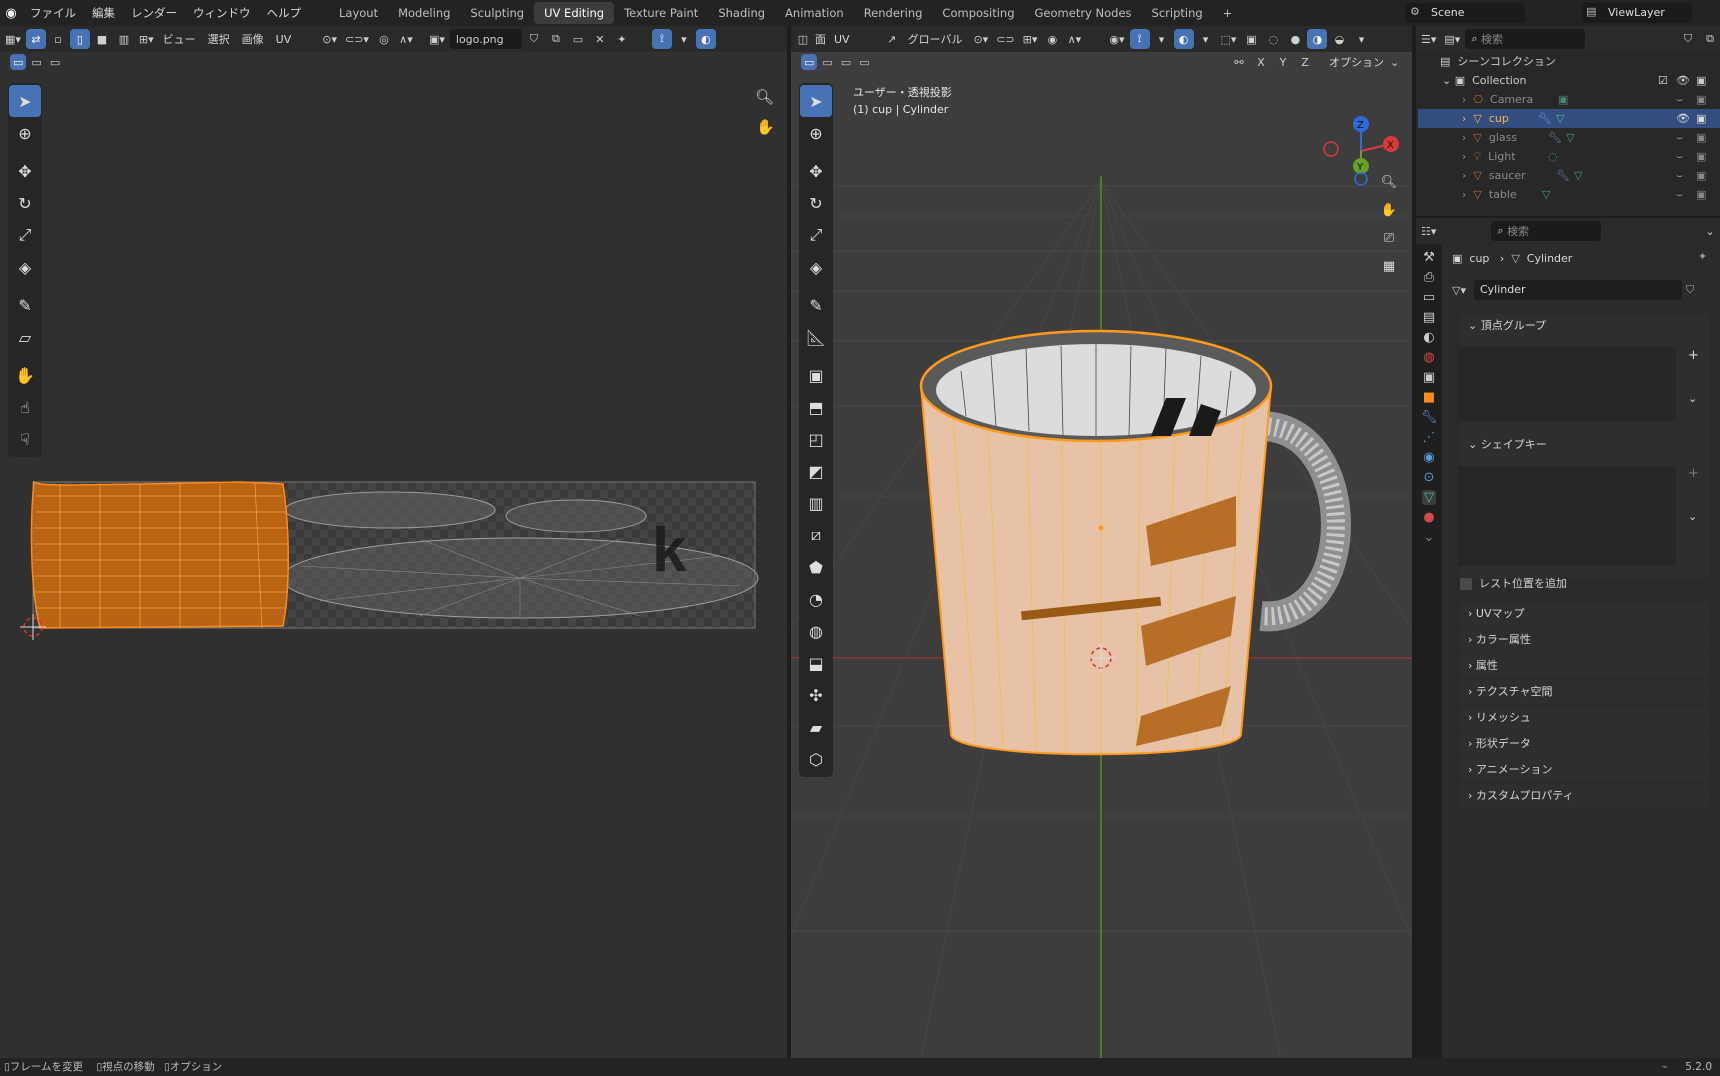 The image size is (1720, 1076). What do you see at coordinates (1569, 99) in the screenshot?
I see `outliner-item-camera: › ⎔ Camera ▣ ⌣ ▣` at bounding box center [1569, 99].